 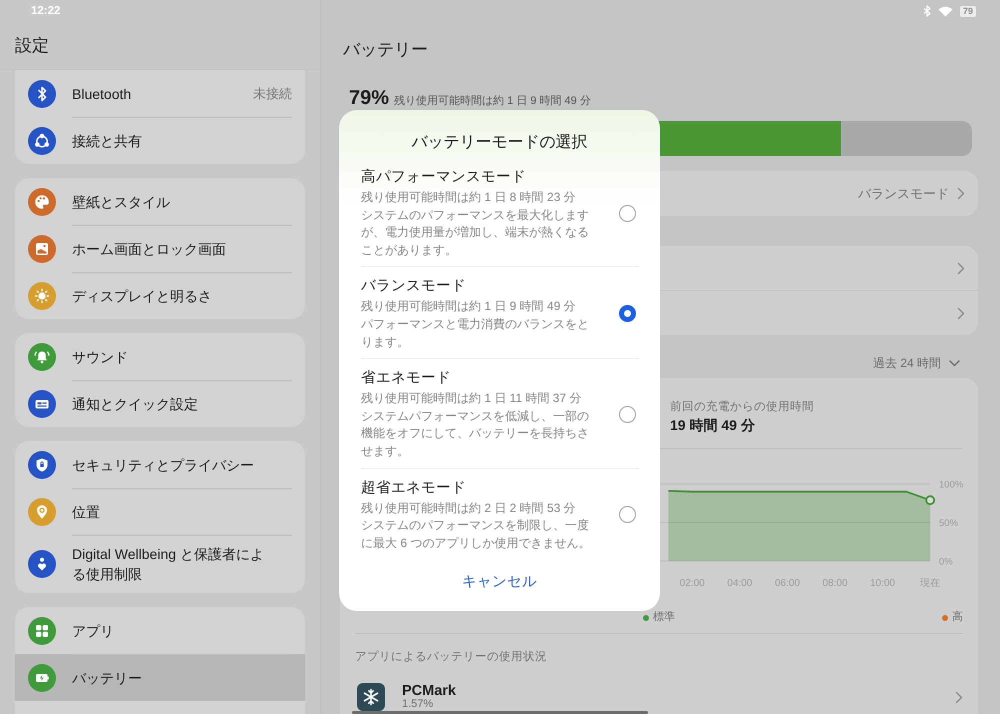 I want to click on dialog-title: バッテリーモードの選択, so click(x=500, y=143).